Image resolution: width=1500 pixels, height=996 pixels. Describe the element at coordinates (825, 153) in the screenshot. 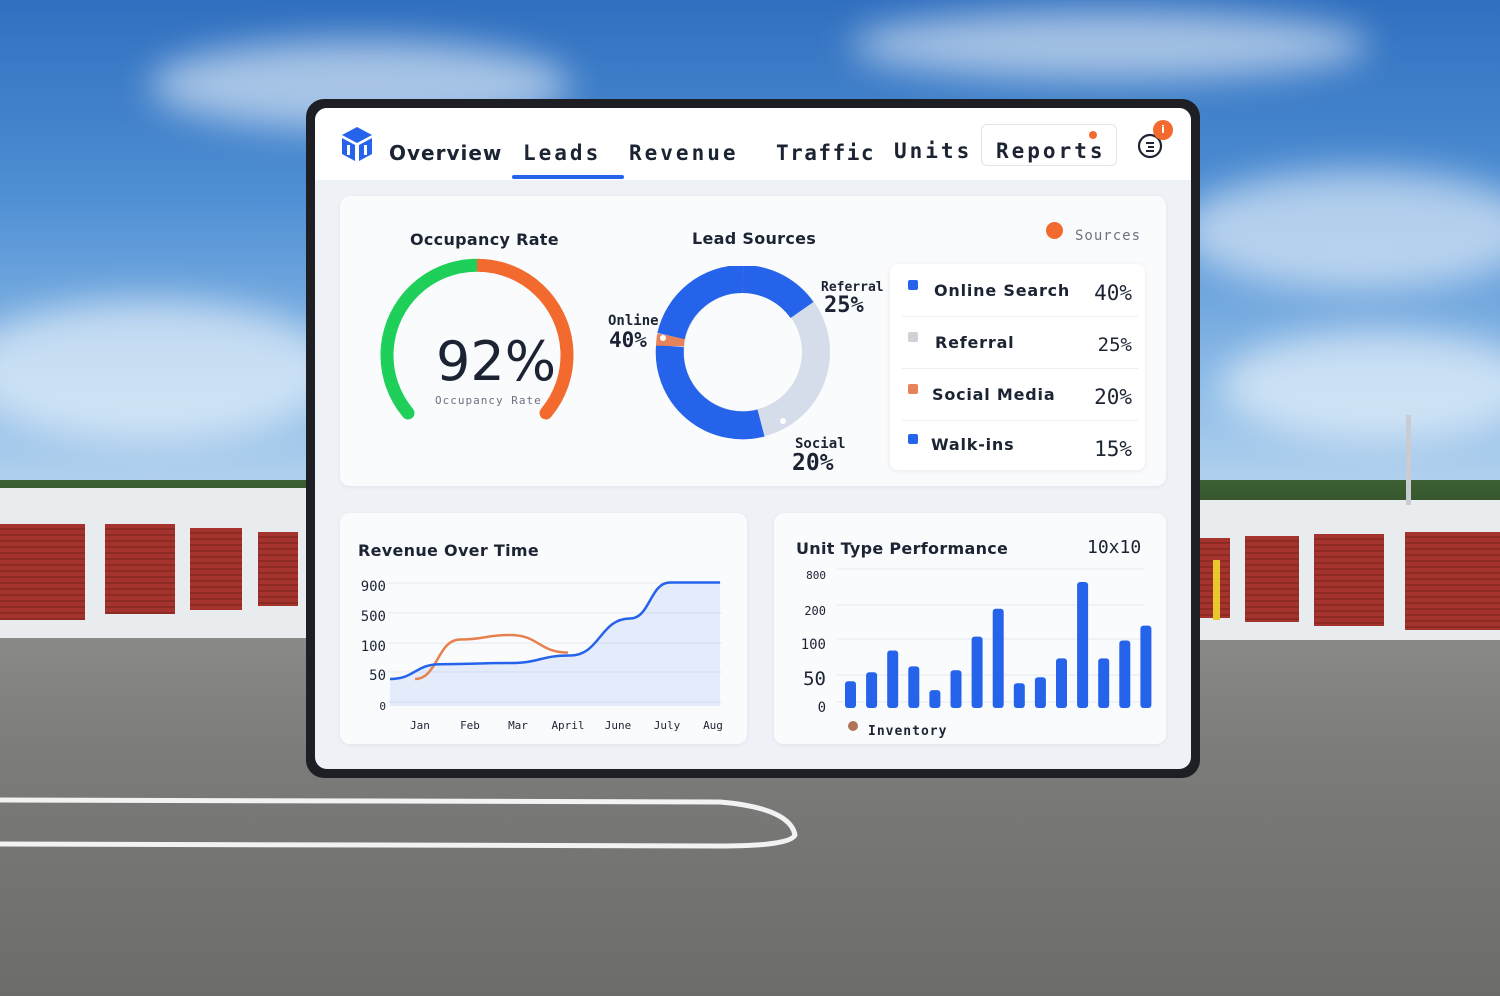

I see `tab-traffic: Traffic` at that location.